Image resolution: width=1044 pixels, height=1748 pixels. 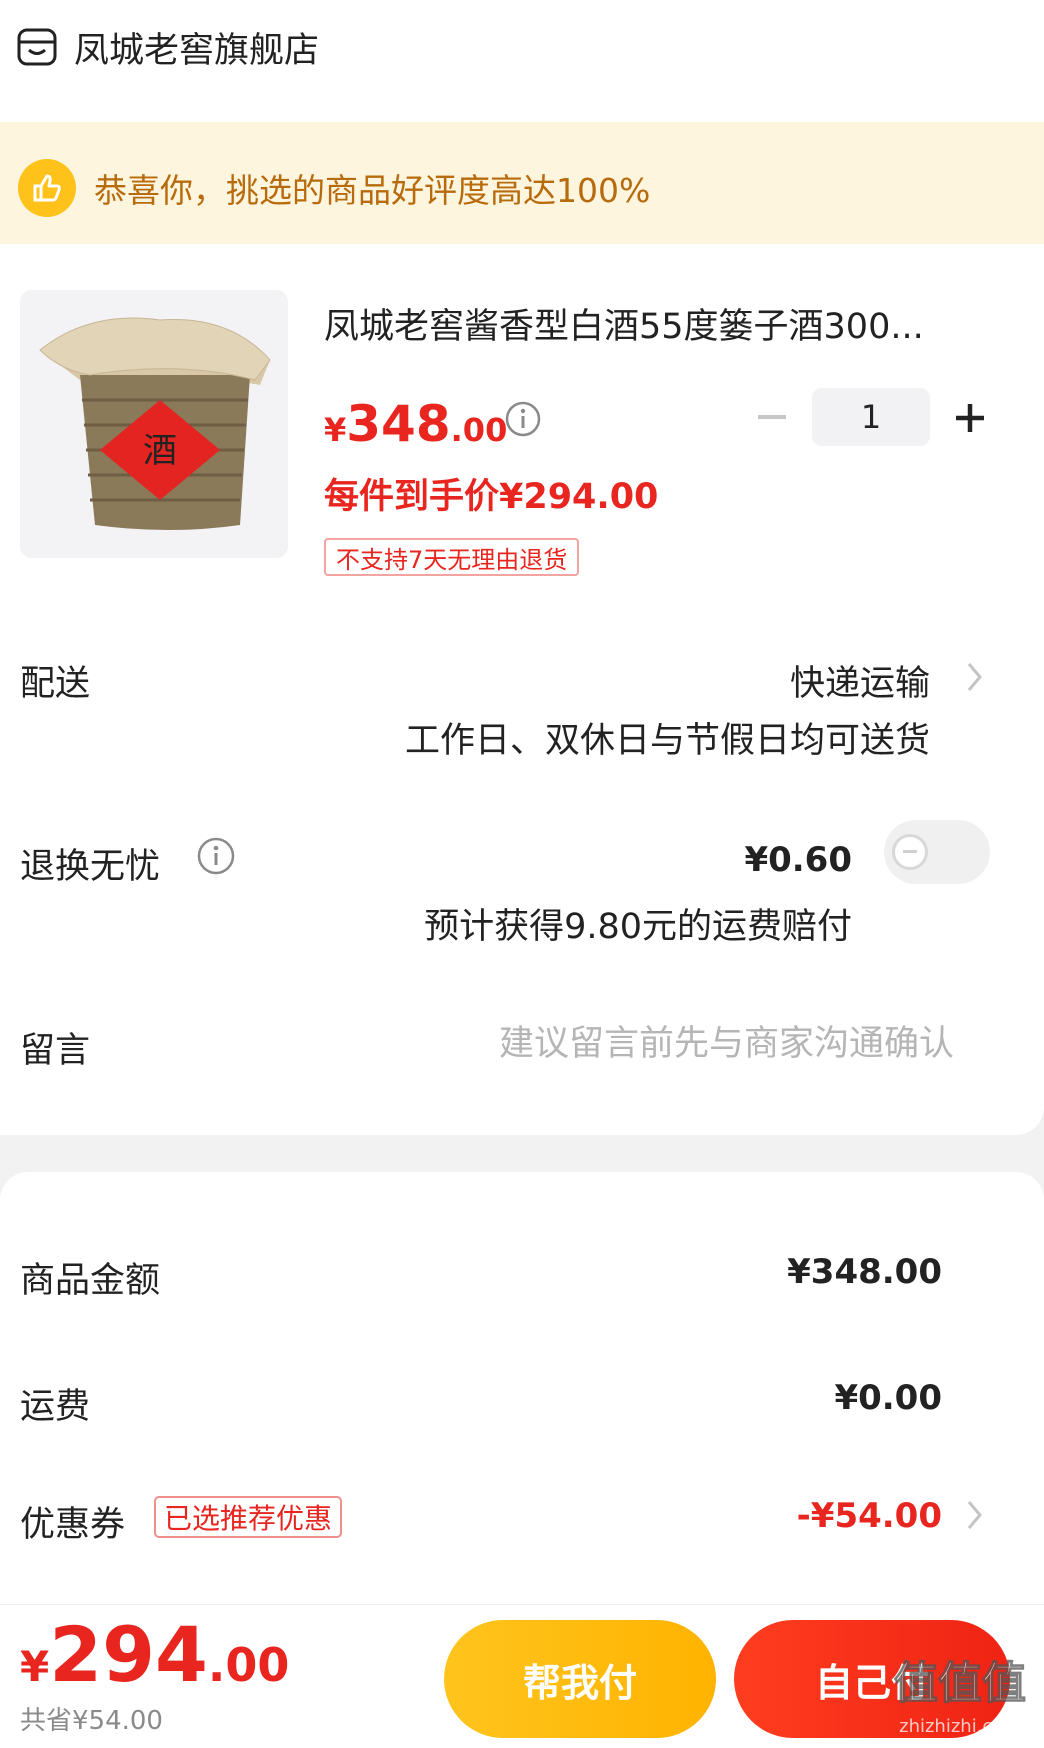 What do you see at coordinates (398, 424) in the screenshot?
I see `price-integer: 348` at bounding box center [398, 424].